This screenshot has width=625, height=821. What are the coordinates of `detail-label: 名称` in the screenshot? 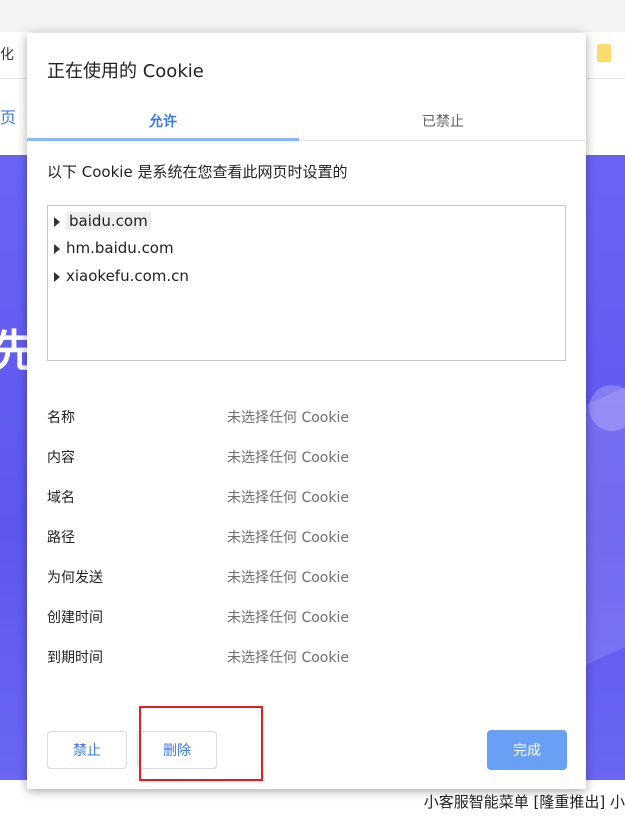 It's located at (61, 418).